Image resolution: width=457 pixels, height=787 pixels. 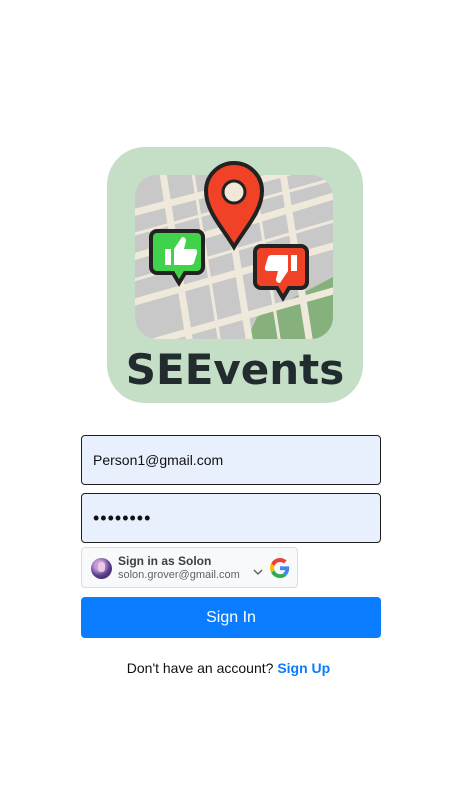 I want to click on google-sign-in-chip: Sign in as Solon solon.grover@gmail.com, so click(x=189, y=567).